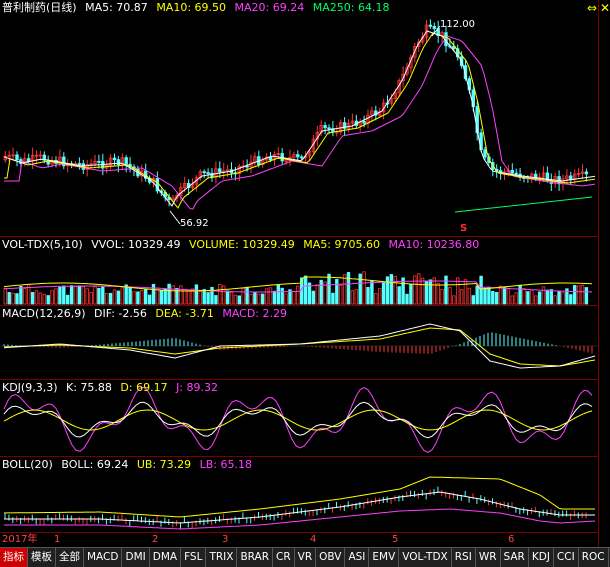  What do you see at coordinates (566, 557) in the screenshot?
I see `tab-cci: CCI` at bounding box center [566, 557].